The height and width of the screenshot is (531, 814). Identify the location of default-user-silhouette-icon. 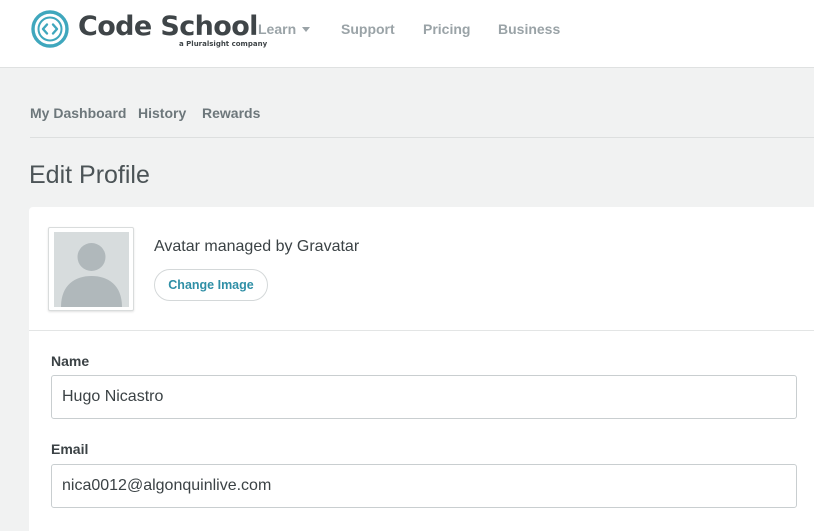
(91, 269).